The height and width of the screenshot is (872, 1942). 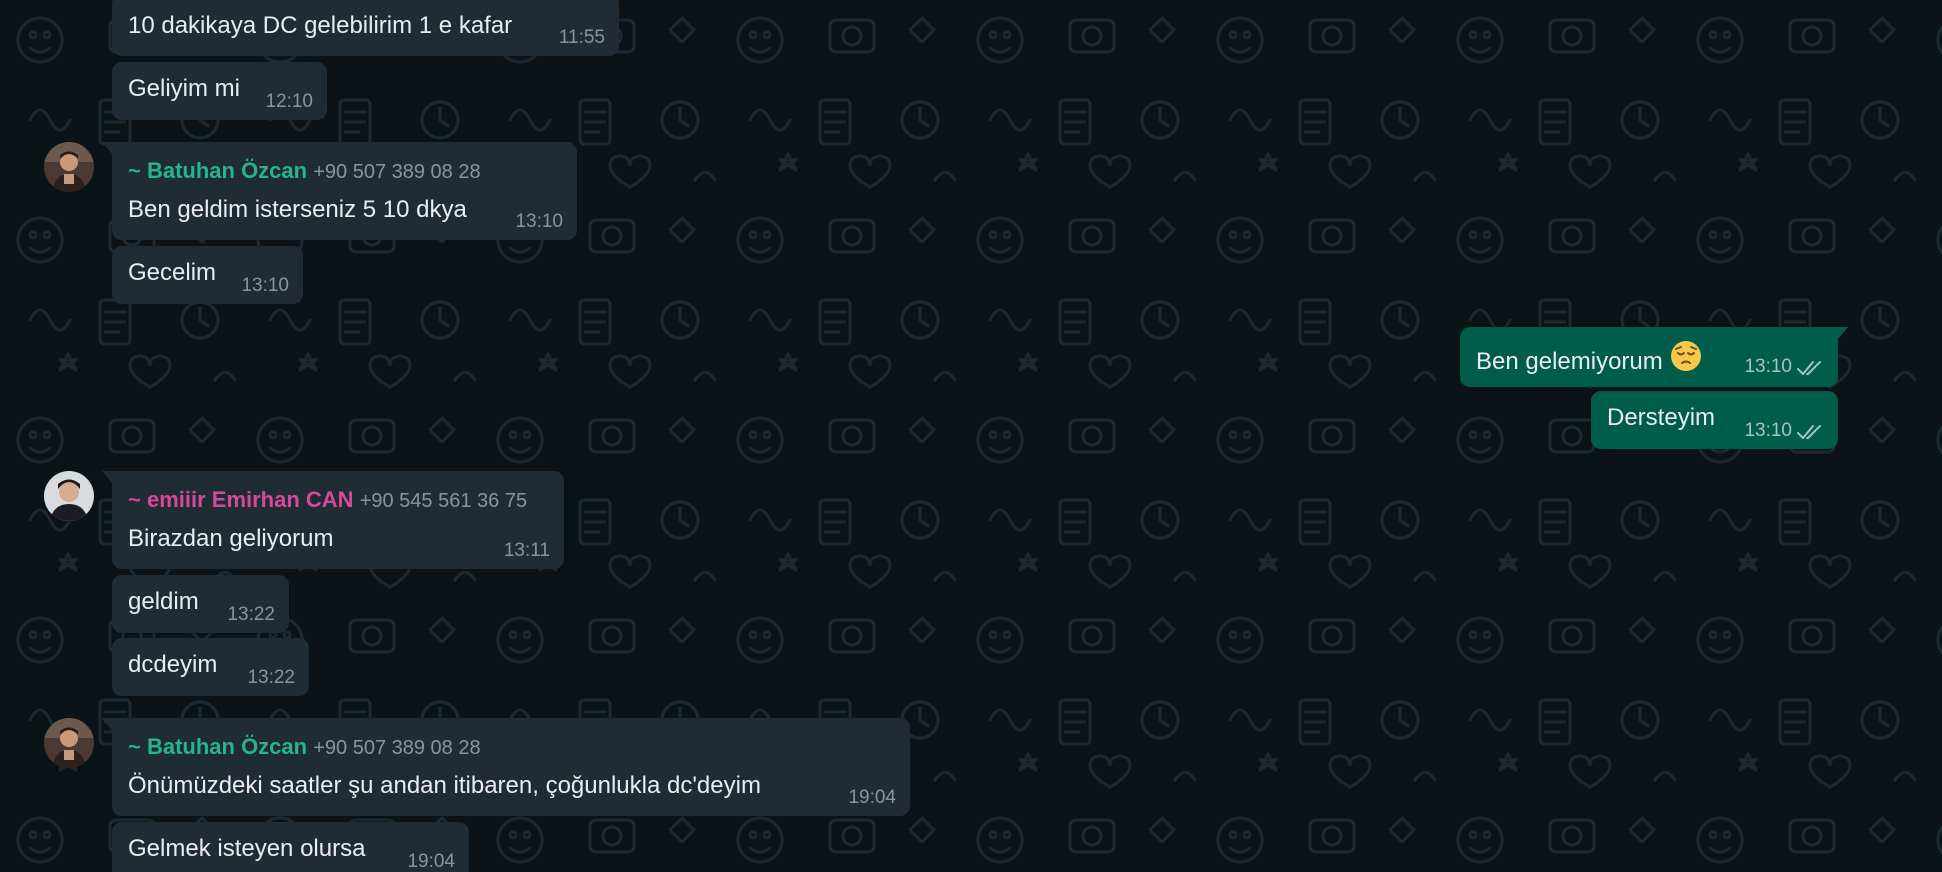 I want to click on message-bubble: Geliyim mi 12:10, so click(x=219, y=91).